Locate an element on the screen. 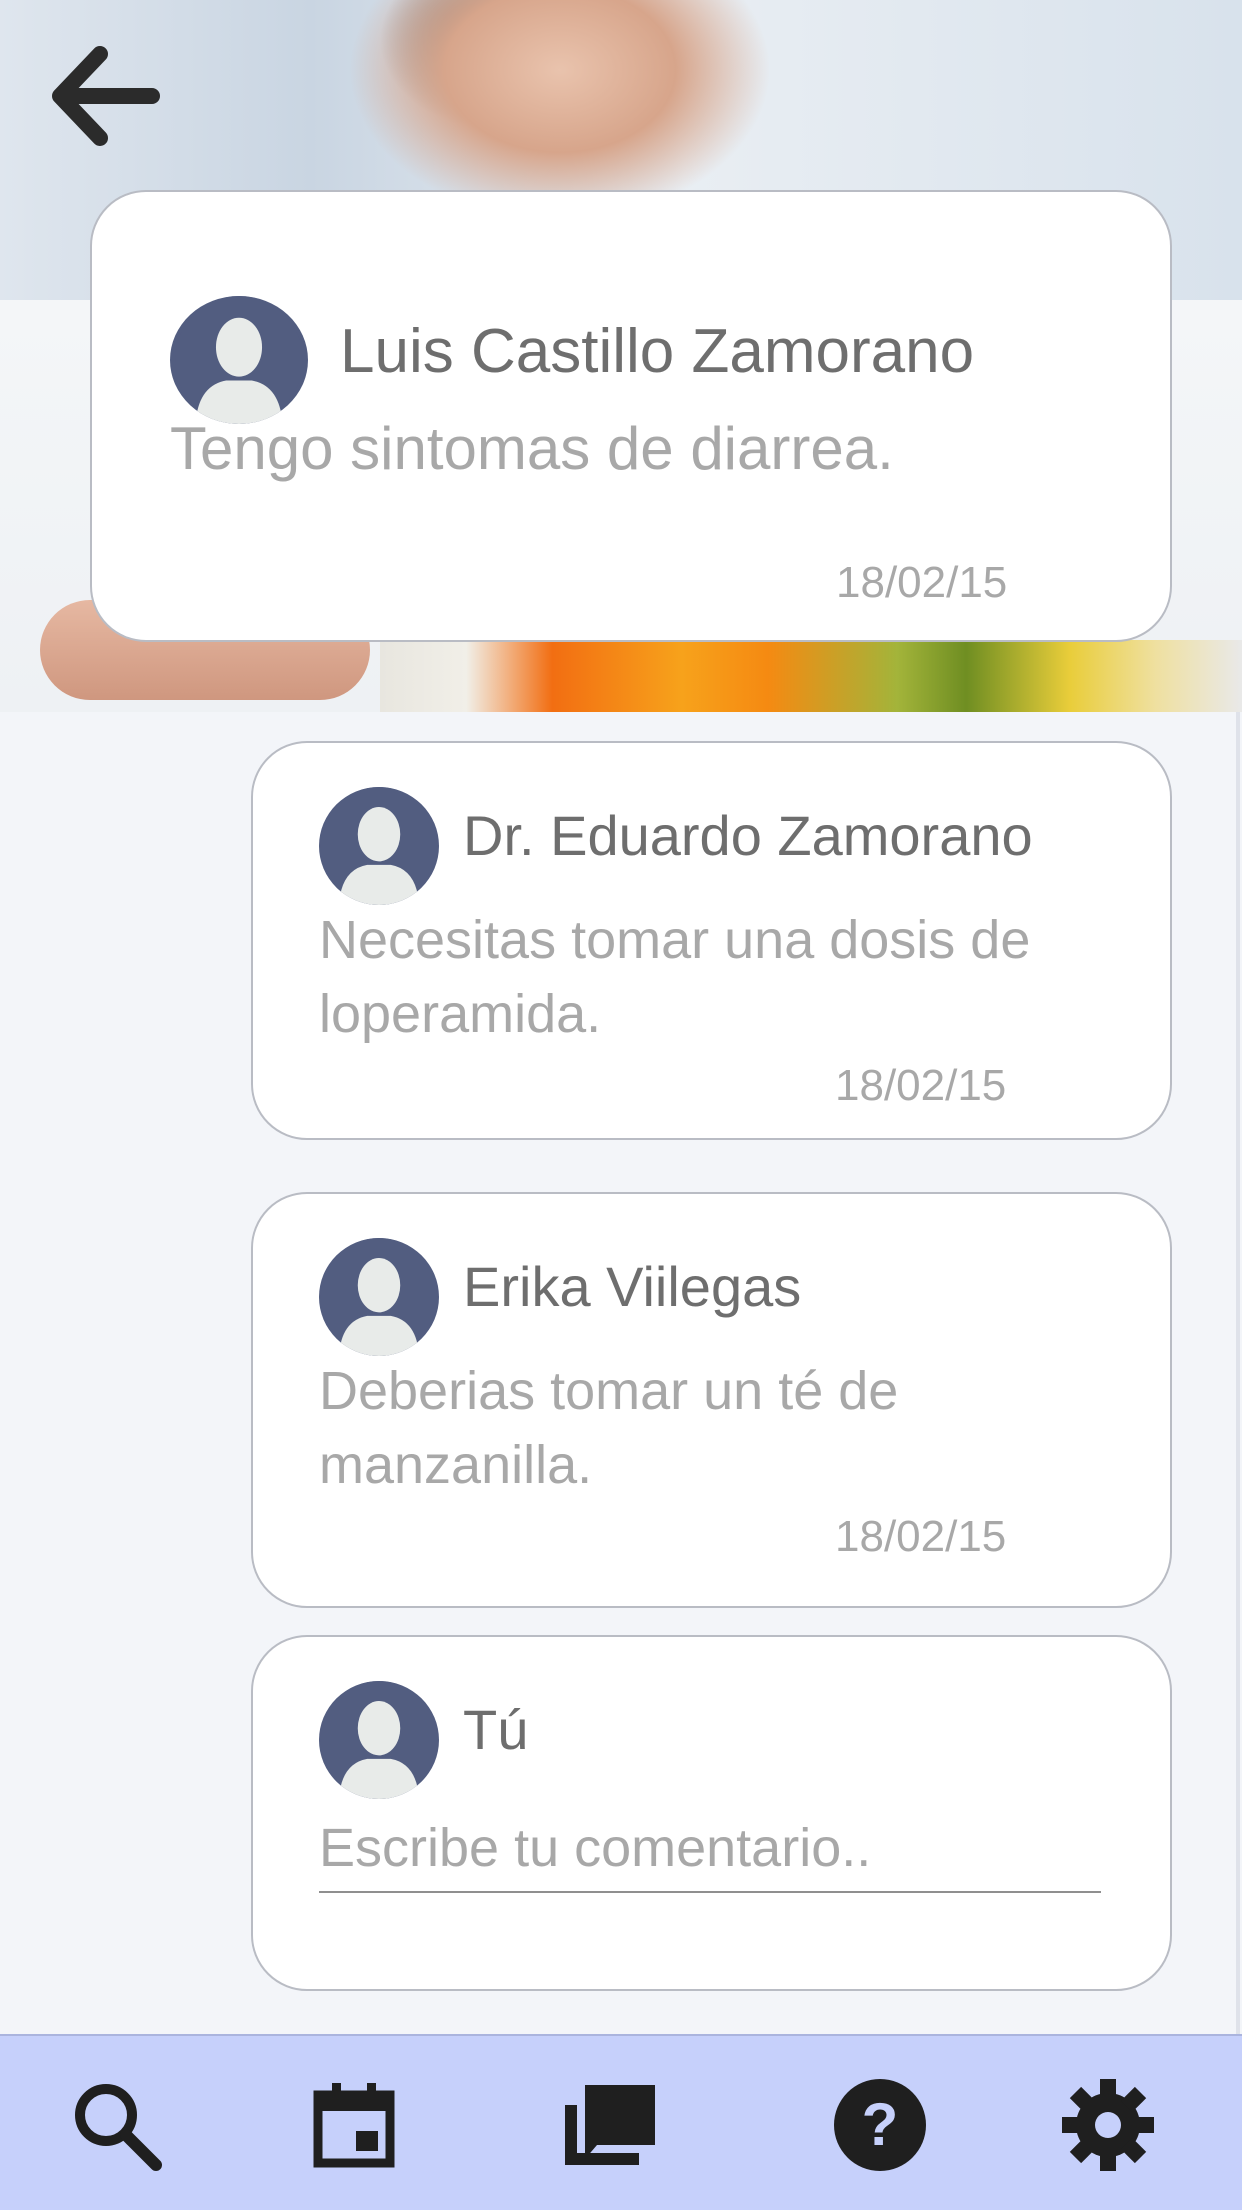 Image resolution: width=1242 pixels, height=2210 pixels. messages-icon is located at coordinates (610, 2125).